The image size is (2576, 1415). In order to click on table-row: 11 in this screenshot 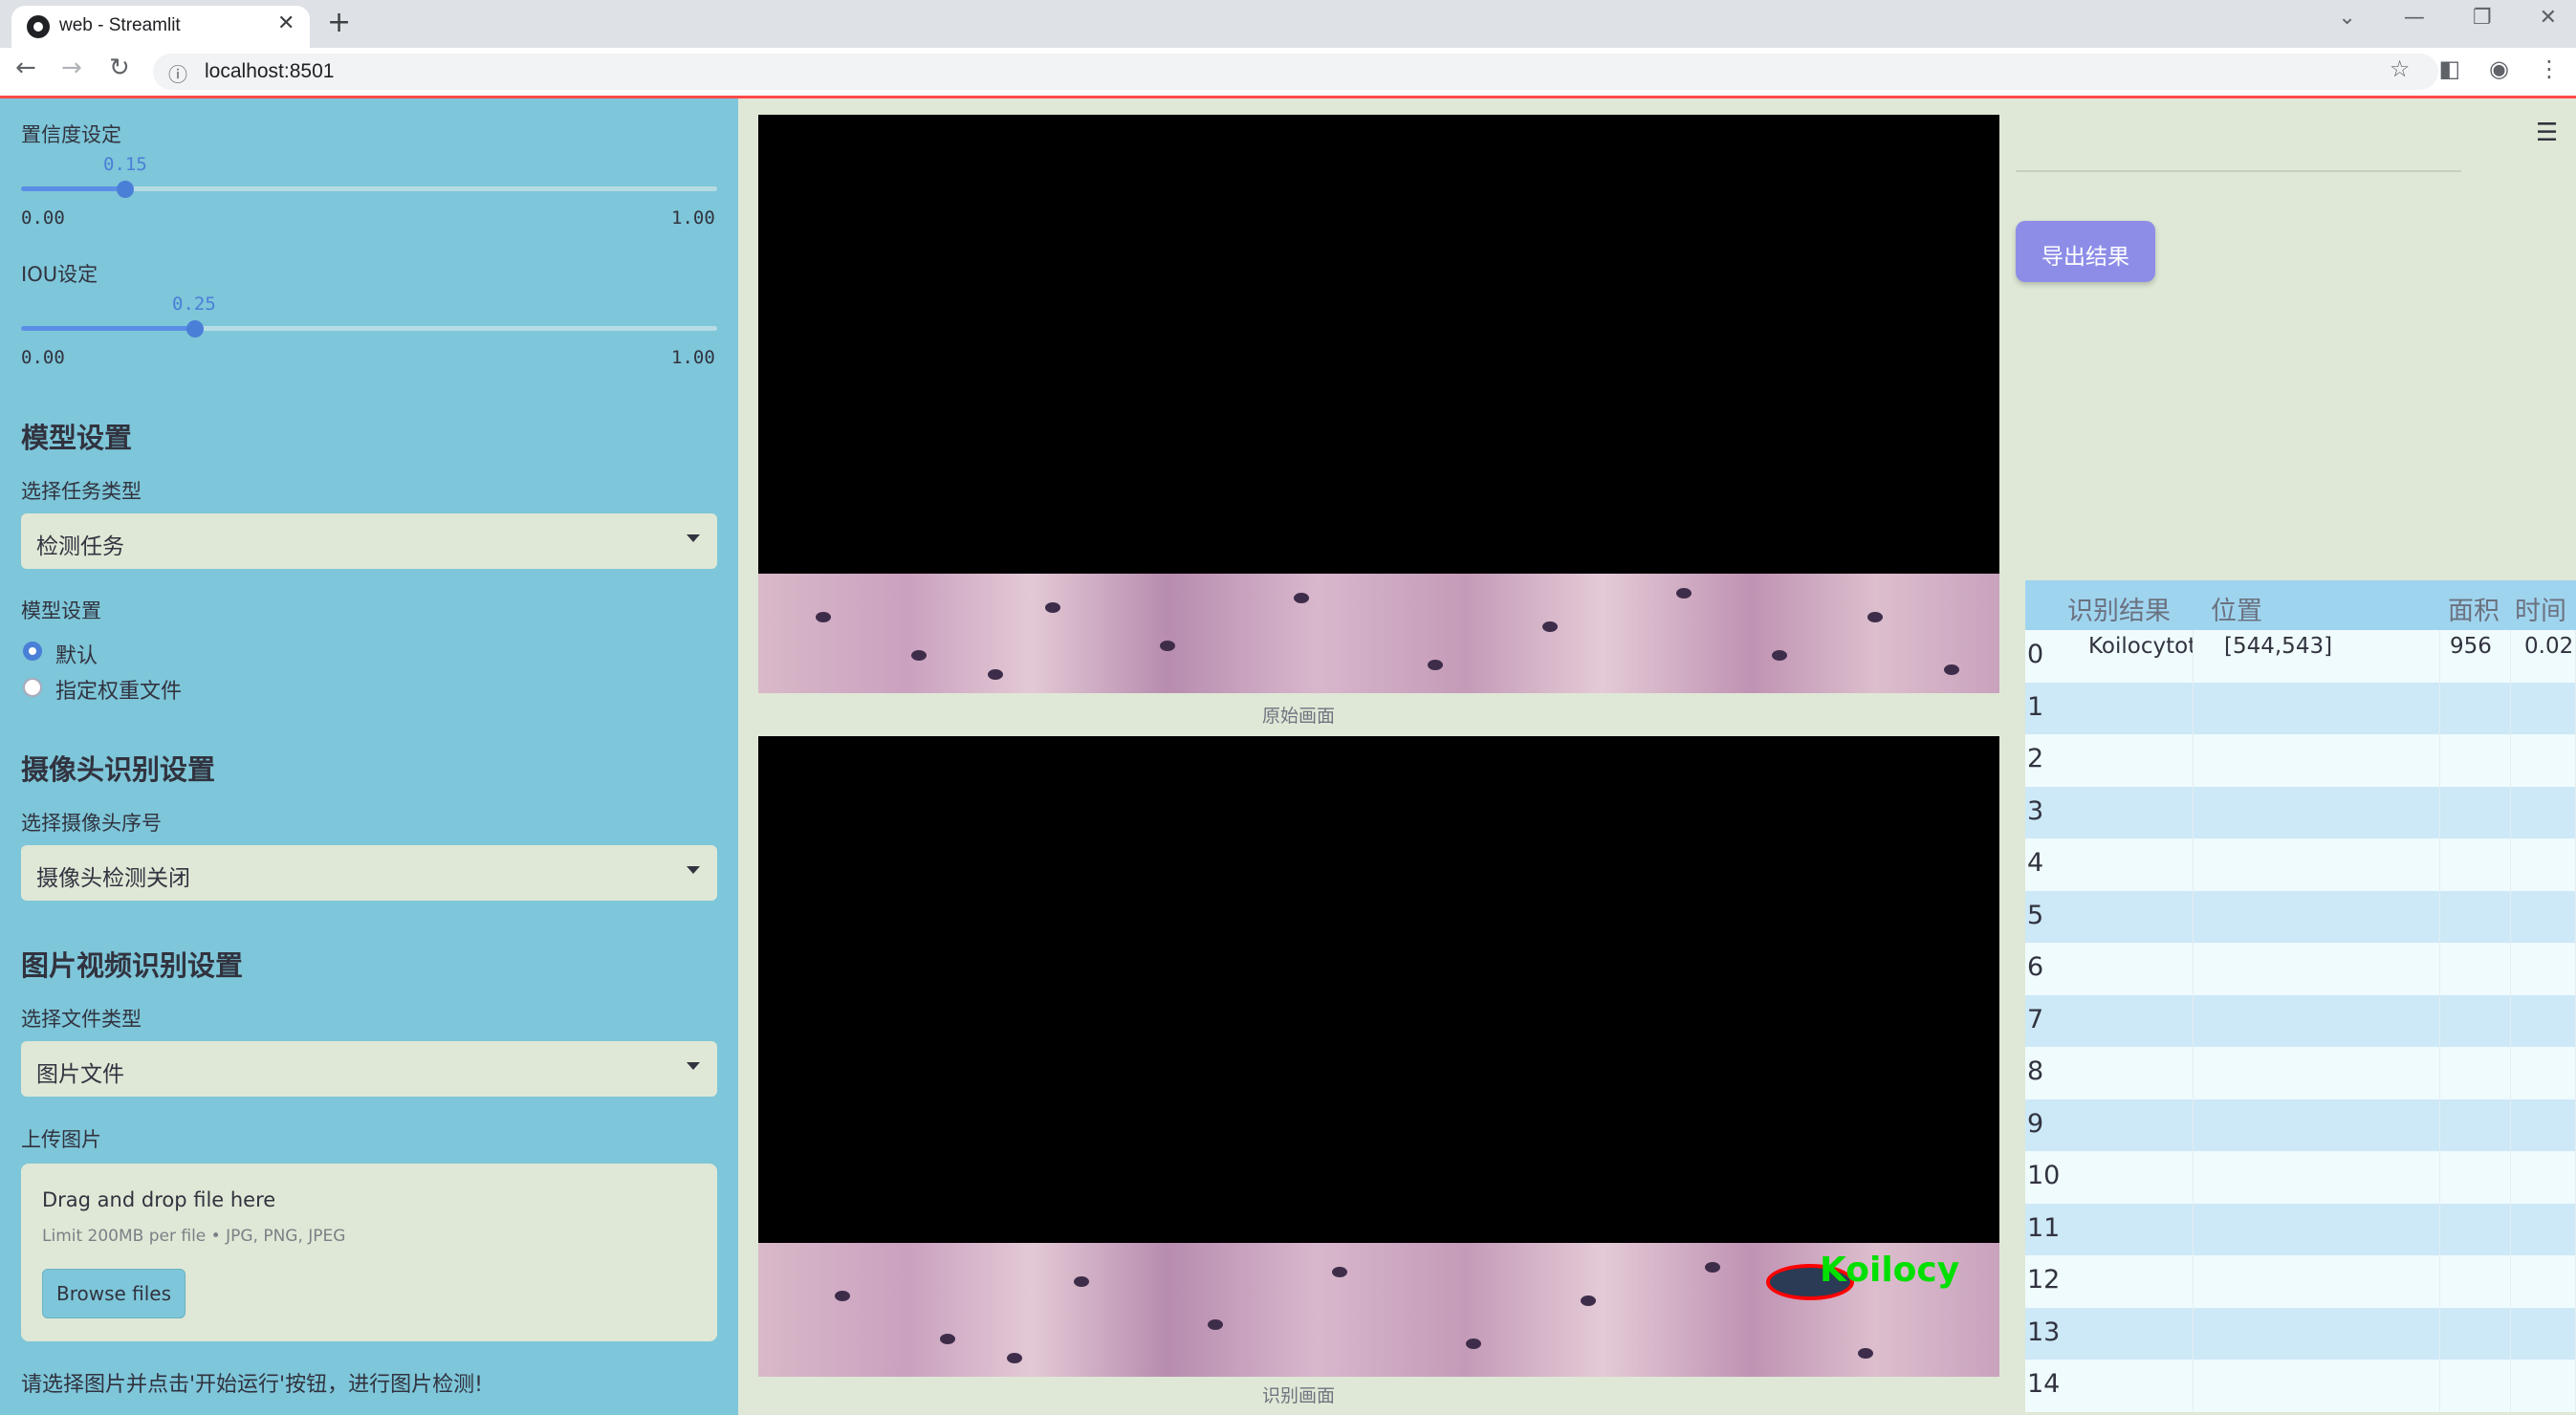, I will do `click(2300, 1229)`.